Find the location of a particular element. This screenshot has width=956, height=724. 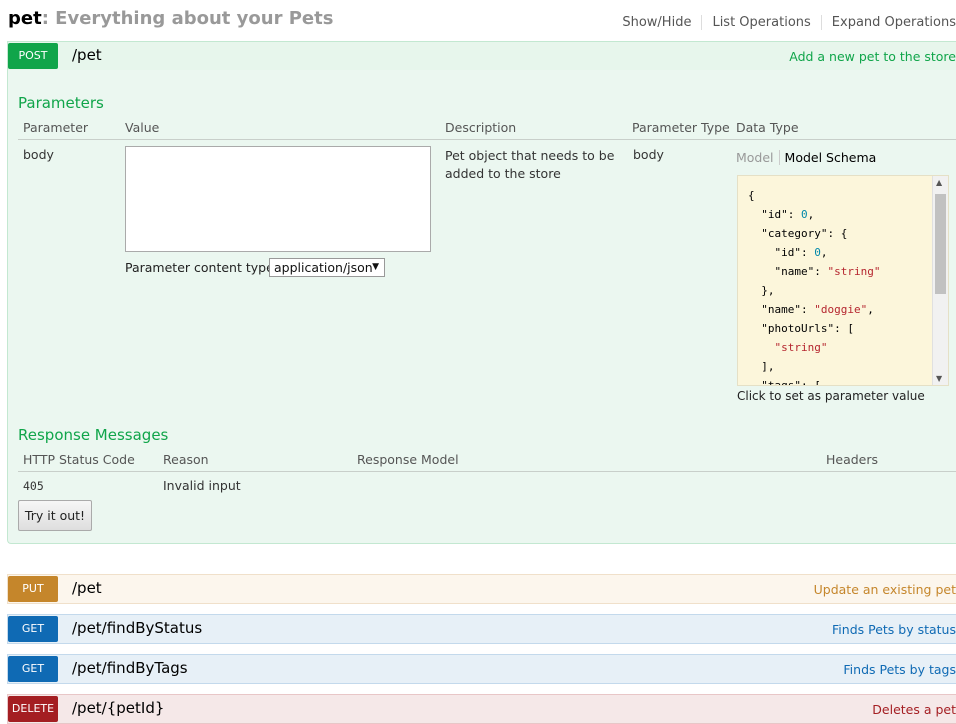

list-operations-link: List Operations is located at coordinates (762, 22).